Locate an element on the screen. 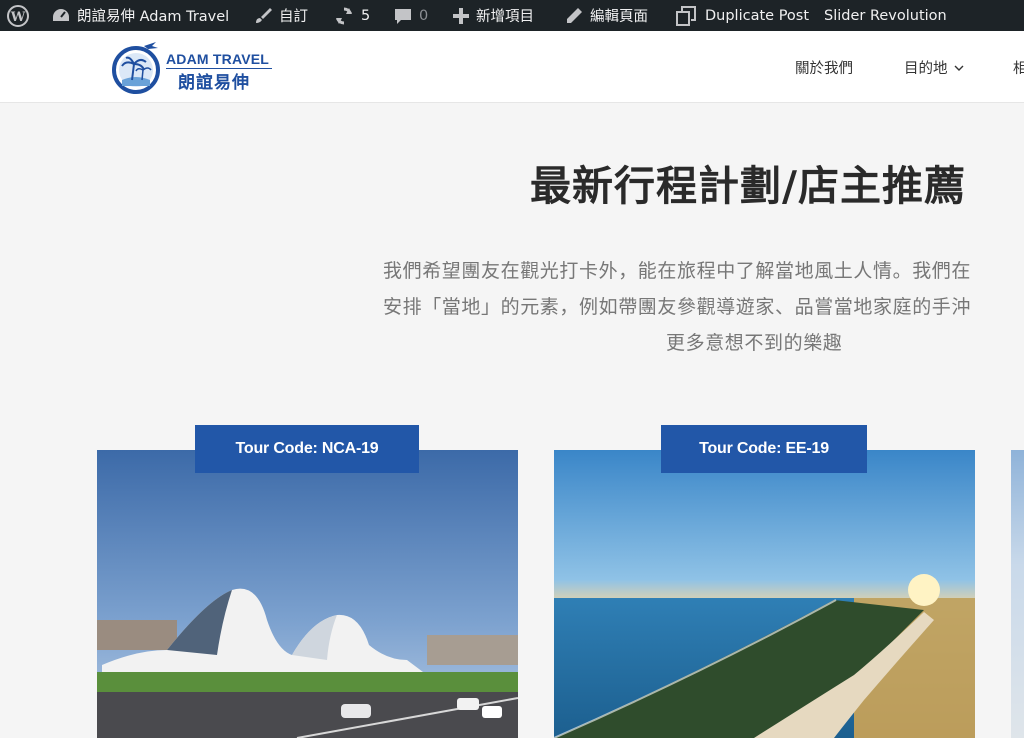 Image resolution: width=1024 pixels, height=738 pixels. logo-chinese-text: 朗誼易伸 is located at coordinates (214, 83).